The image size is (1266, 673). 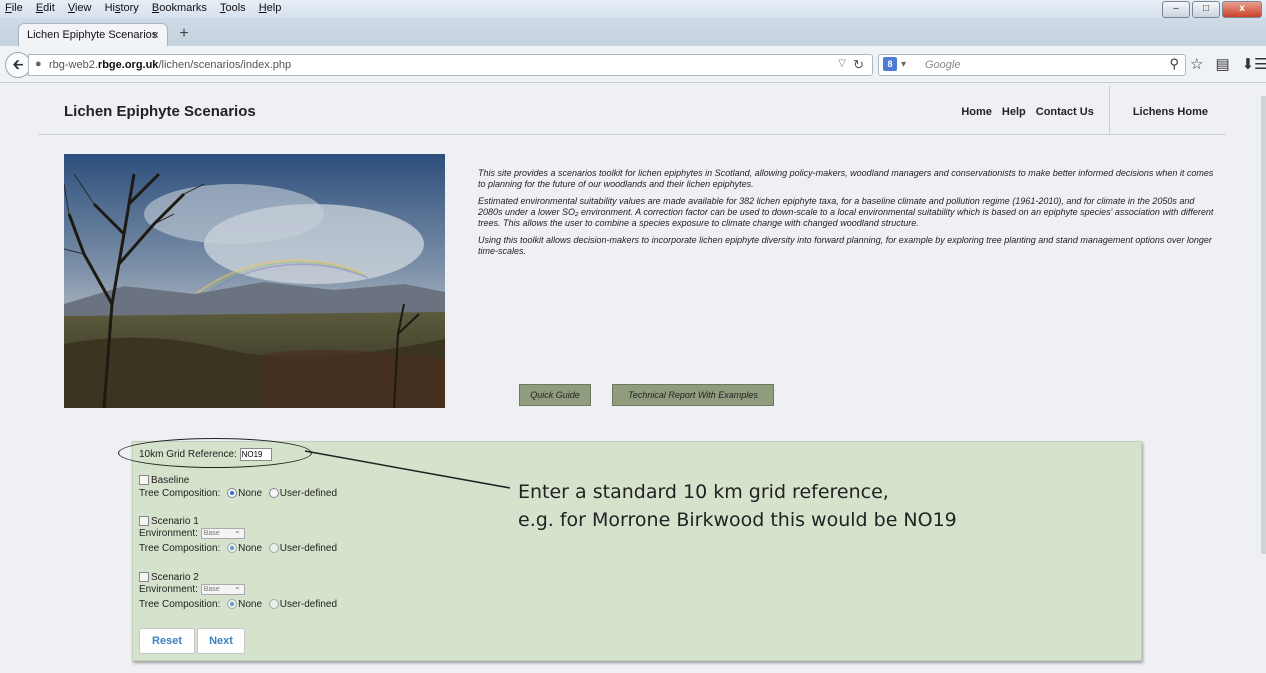 What do you see at coordinates (1260, 64) in the screenshot?
I see `menu-icon: ☰` at bounding box center [1260, 64].